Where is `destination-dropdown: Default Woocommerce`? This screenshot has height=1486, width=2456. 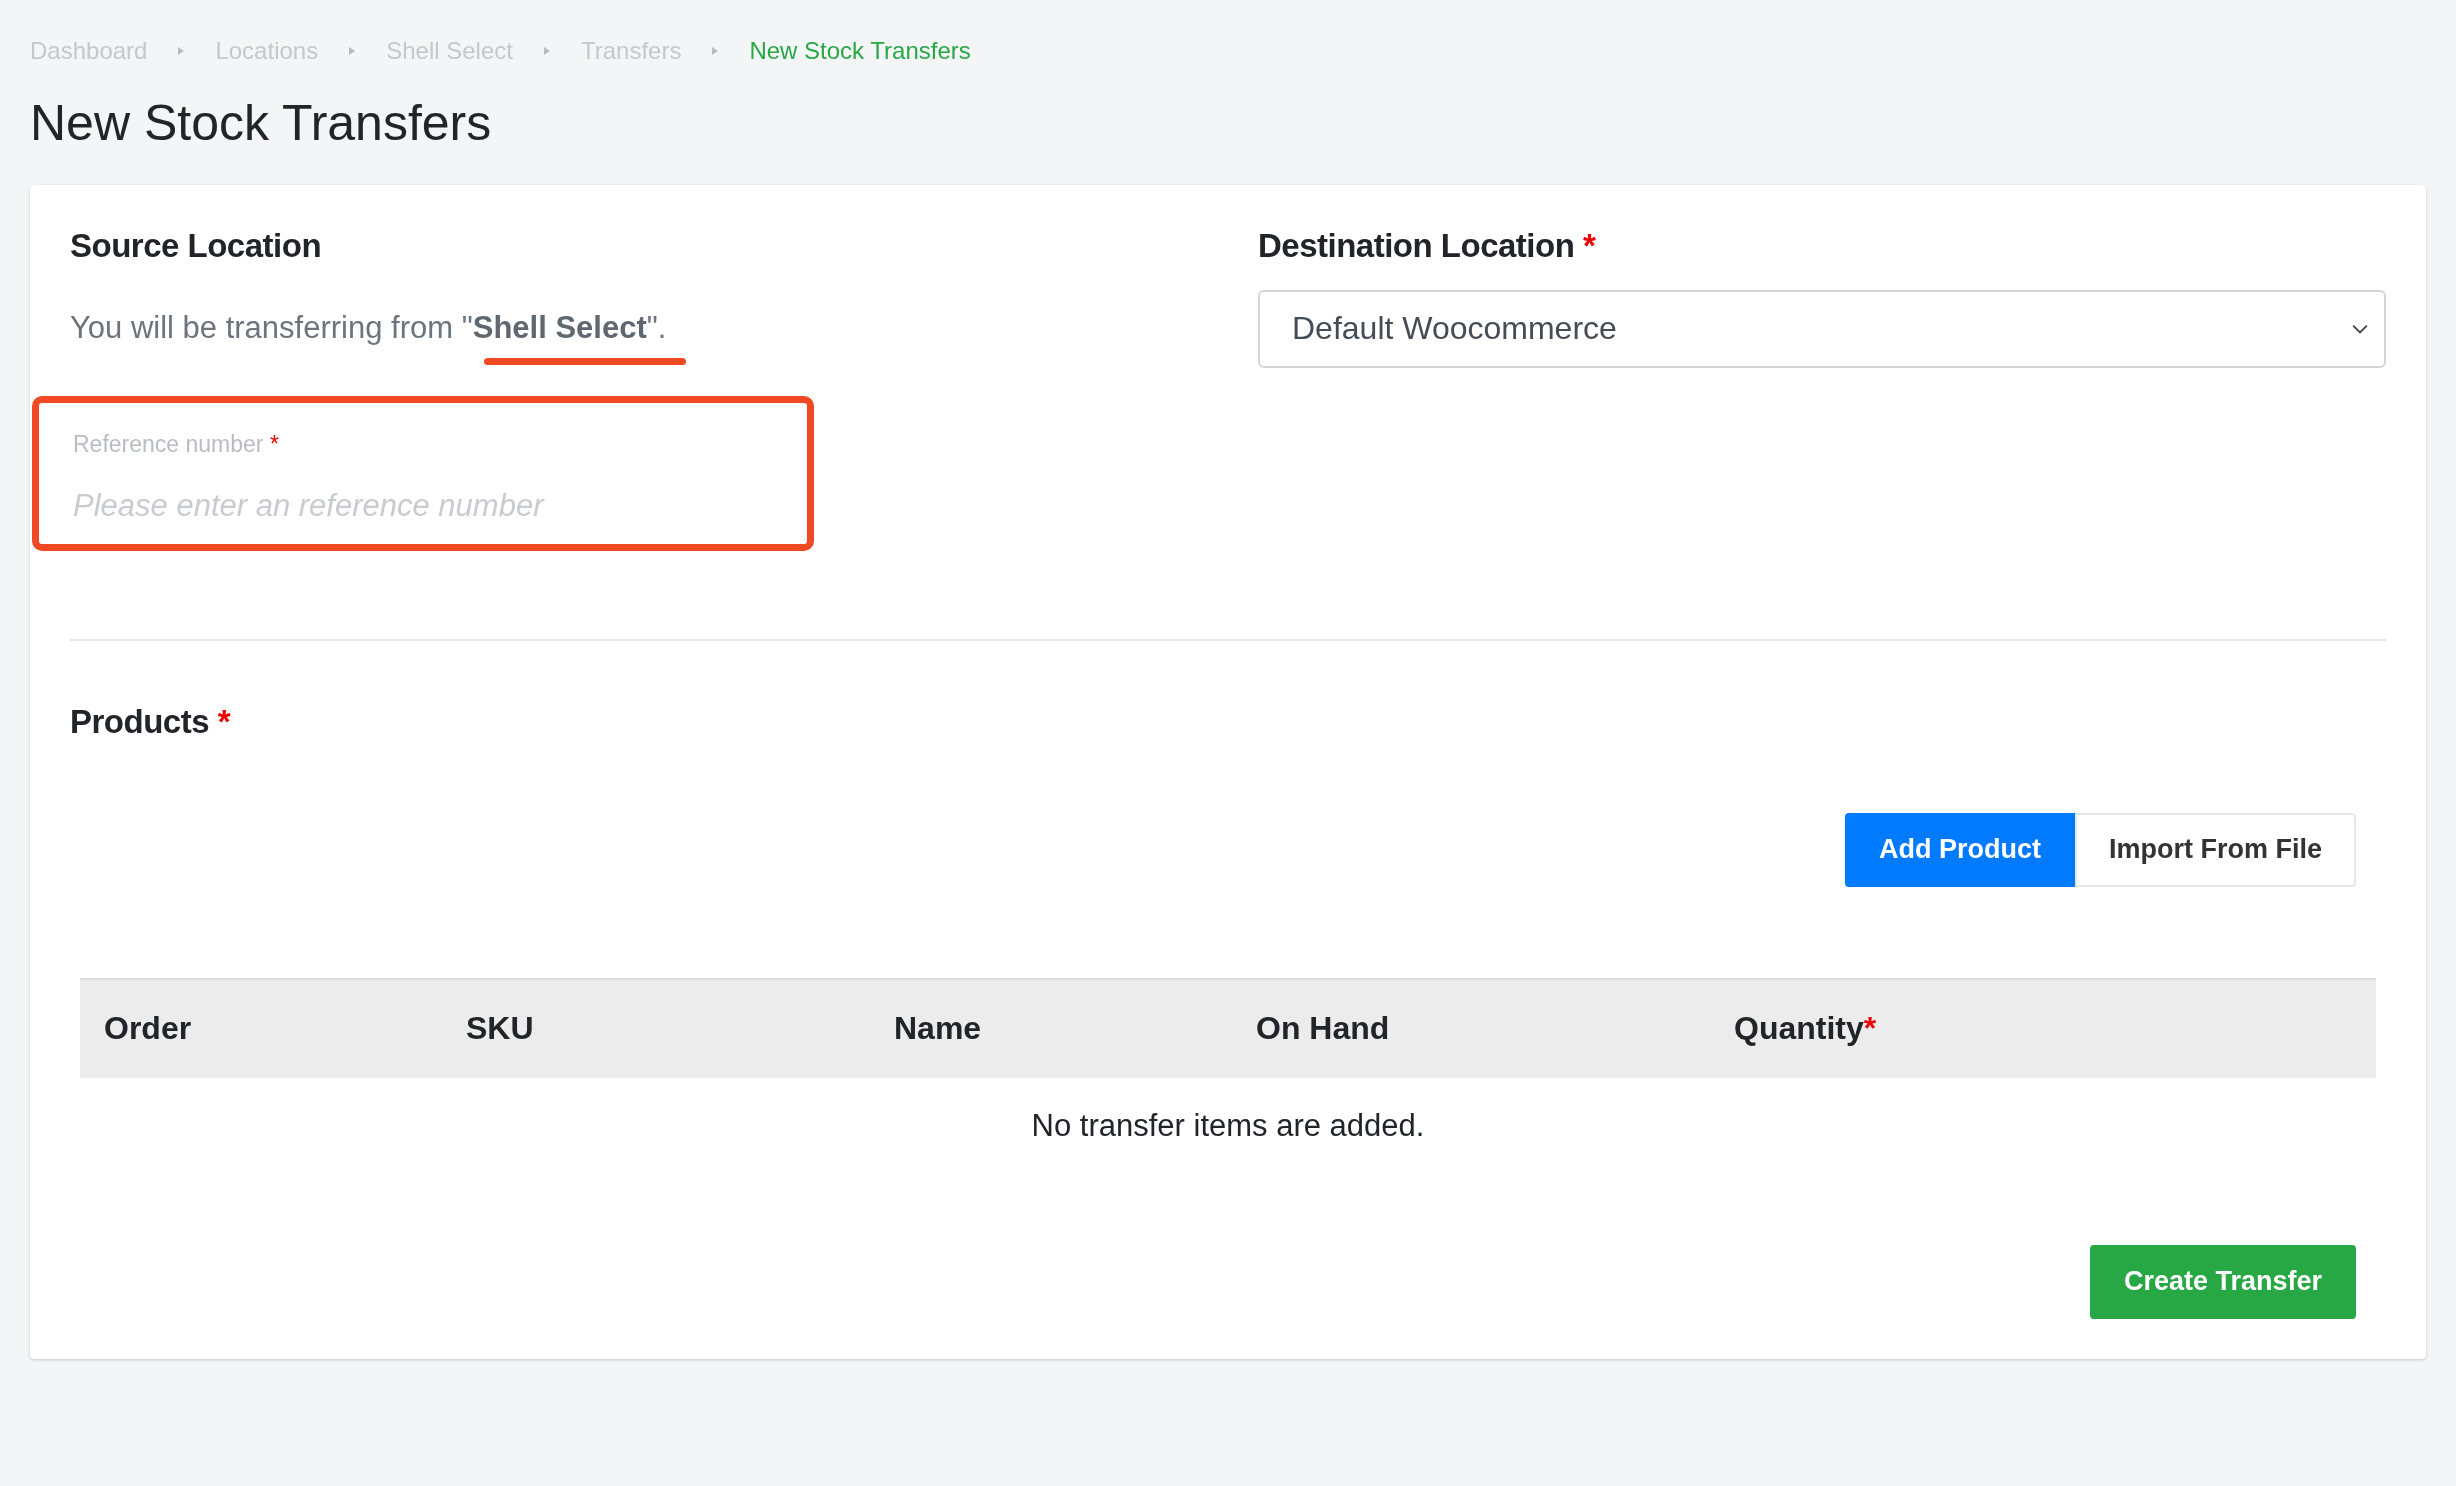 destination-dropdown: Default Woocommerce is located at coordinates (1822, 328).